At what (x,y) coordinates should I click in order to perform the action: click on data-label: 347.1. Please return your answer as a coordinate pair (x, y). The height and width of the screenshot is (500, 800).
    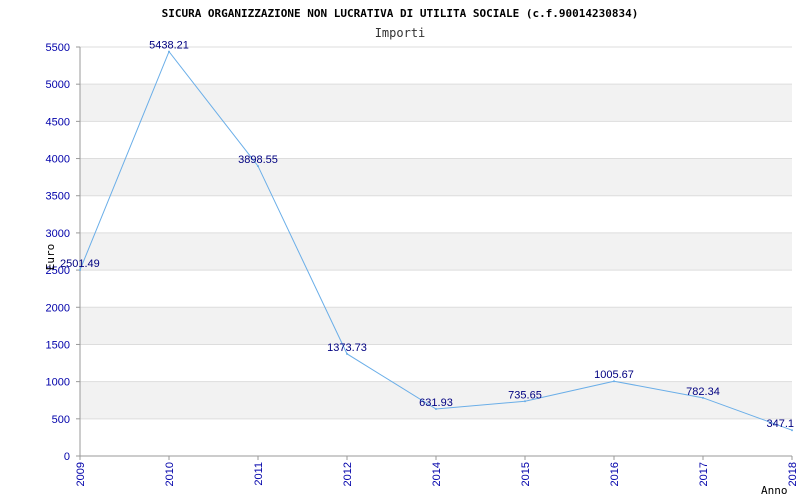
    Looking at the image, I should click on (780, 424).